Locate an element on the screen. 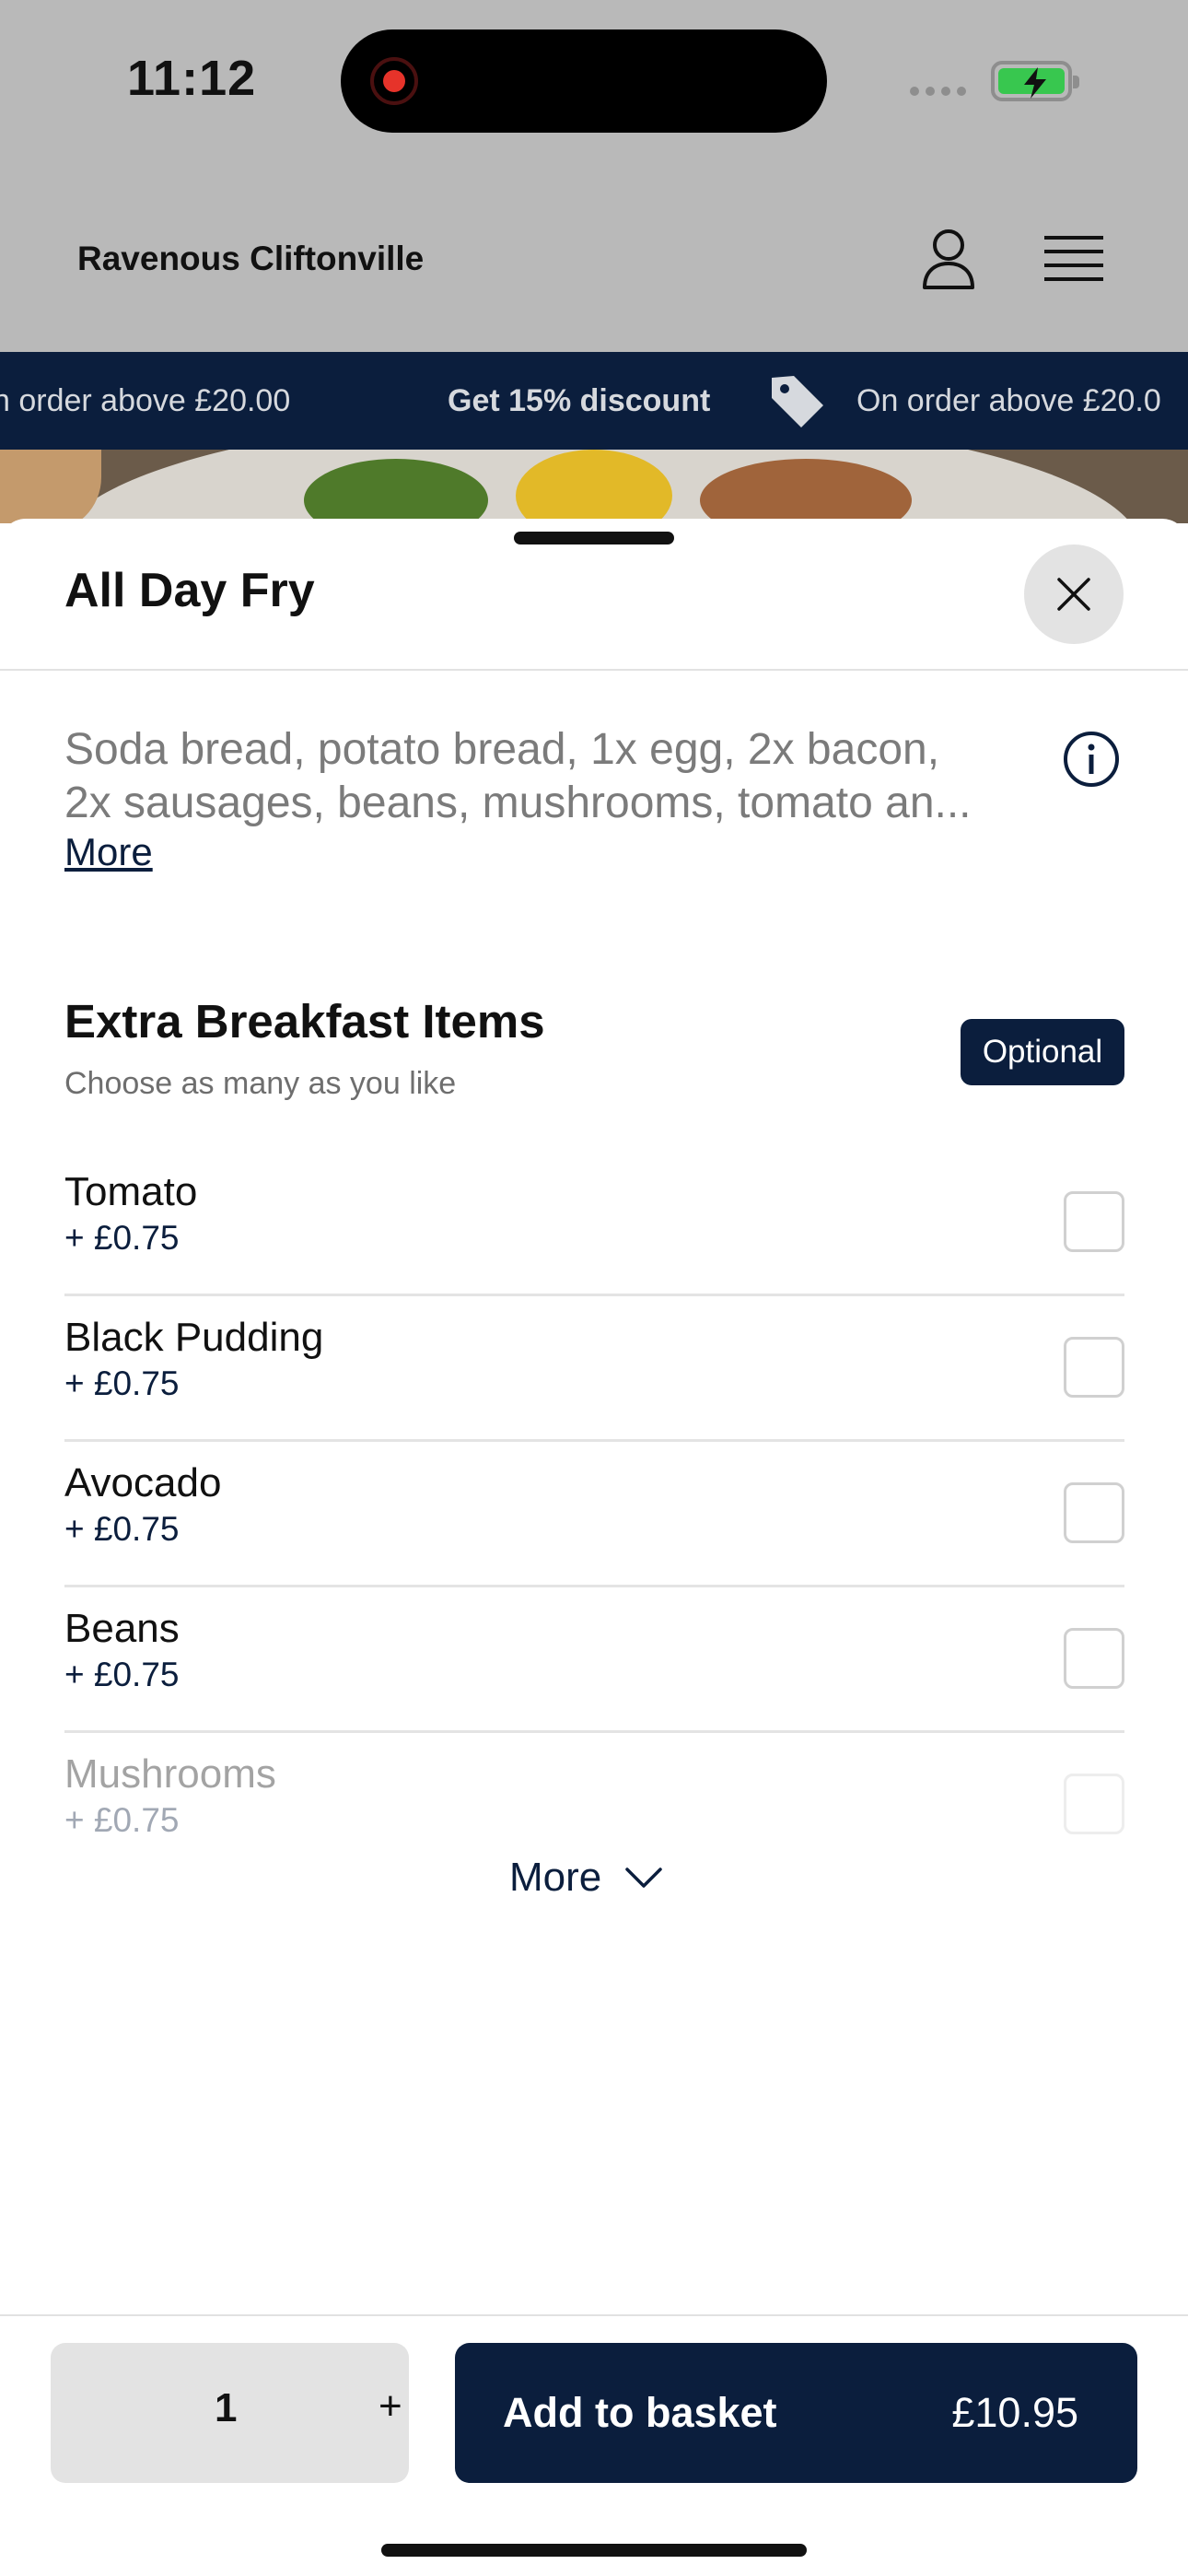 This screenshot has width=1188, height=2576. option-name: Mushrooms is located at coordinates (170, 1774).